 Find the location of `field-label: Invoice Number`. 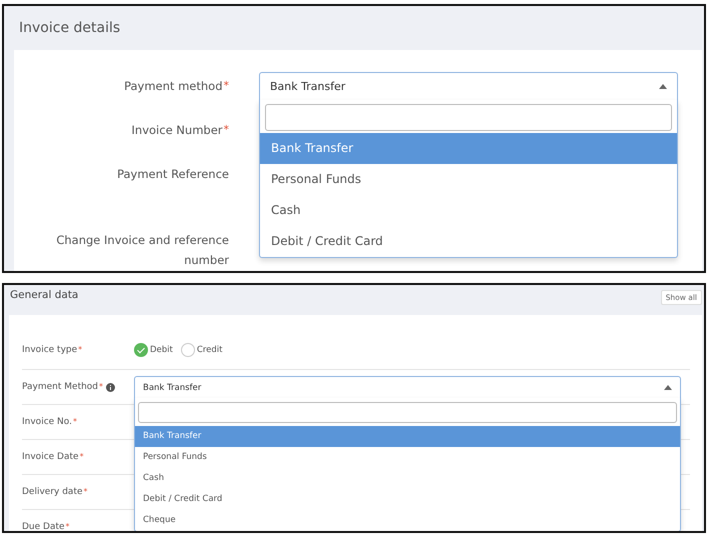

field-label: Invoice Number is located at coordinates (177, 130).